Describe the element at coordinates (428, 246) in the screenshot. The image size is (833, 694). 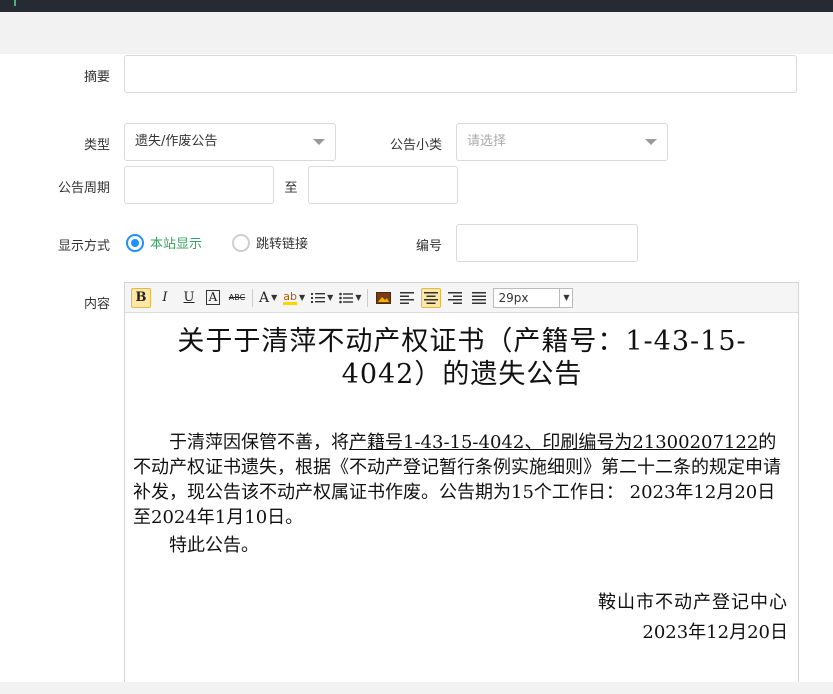
I see `number-label: 编号` at that location.